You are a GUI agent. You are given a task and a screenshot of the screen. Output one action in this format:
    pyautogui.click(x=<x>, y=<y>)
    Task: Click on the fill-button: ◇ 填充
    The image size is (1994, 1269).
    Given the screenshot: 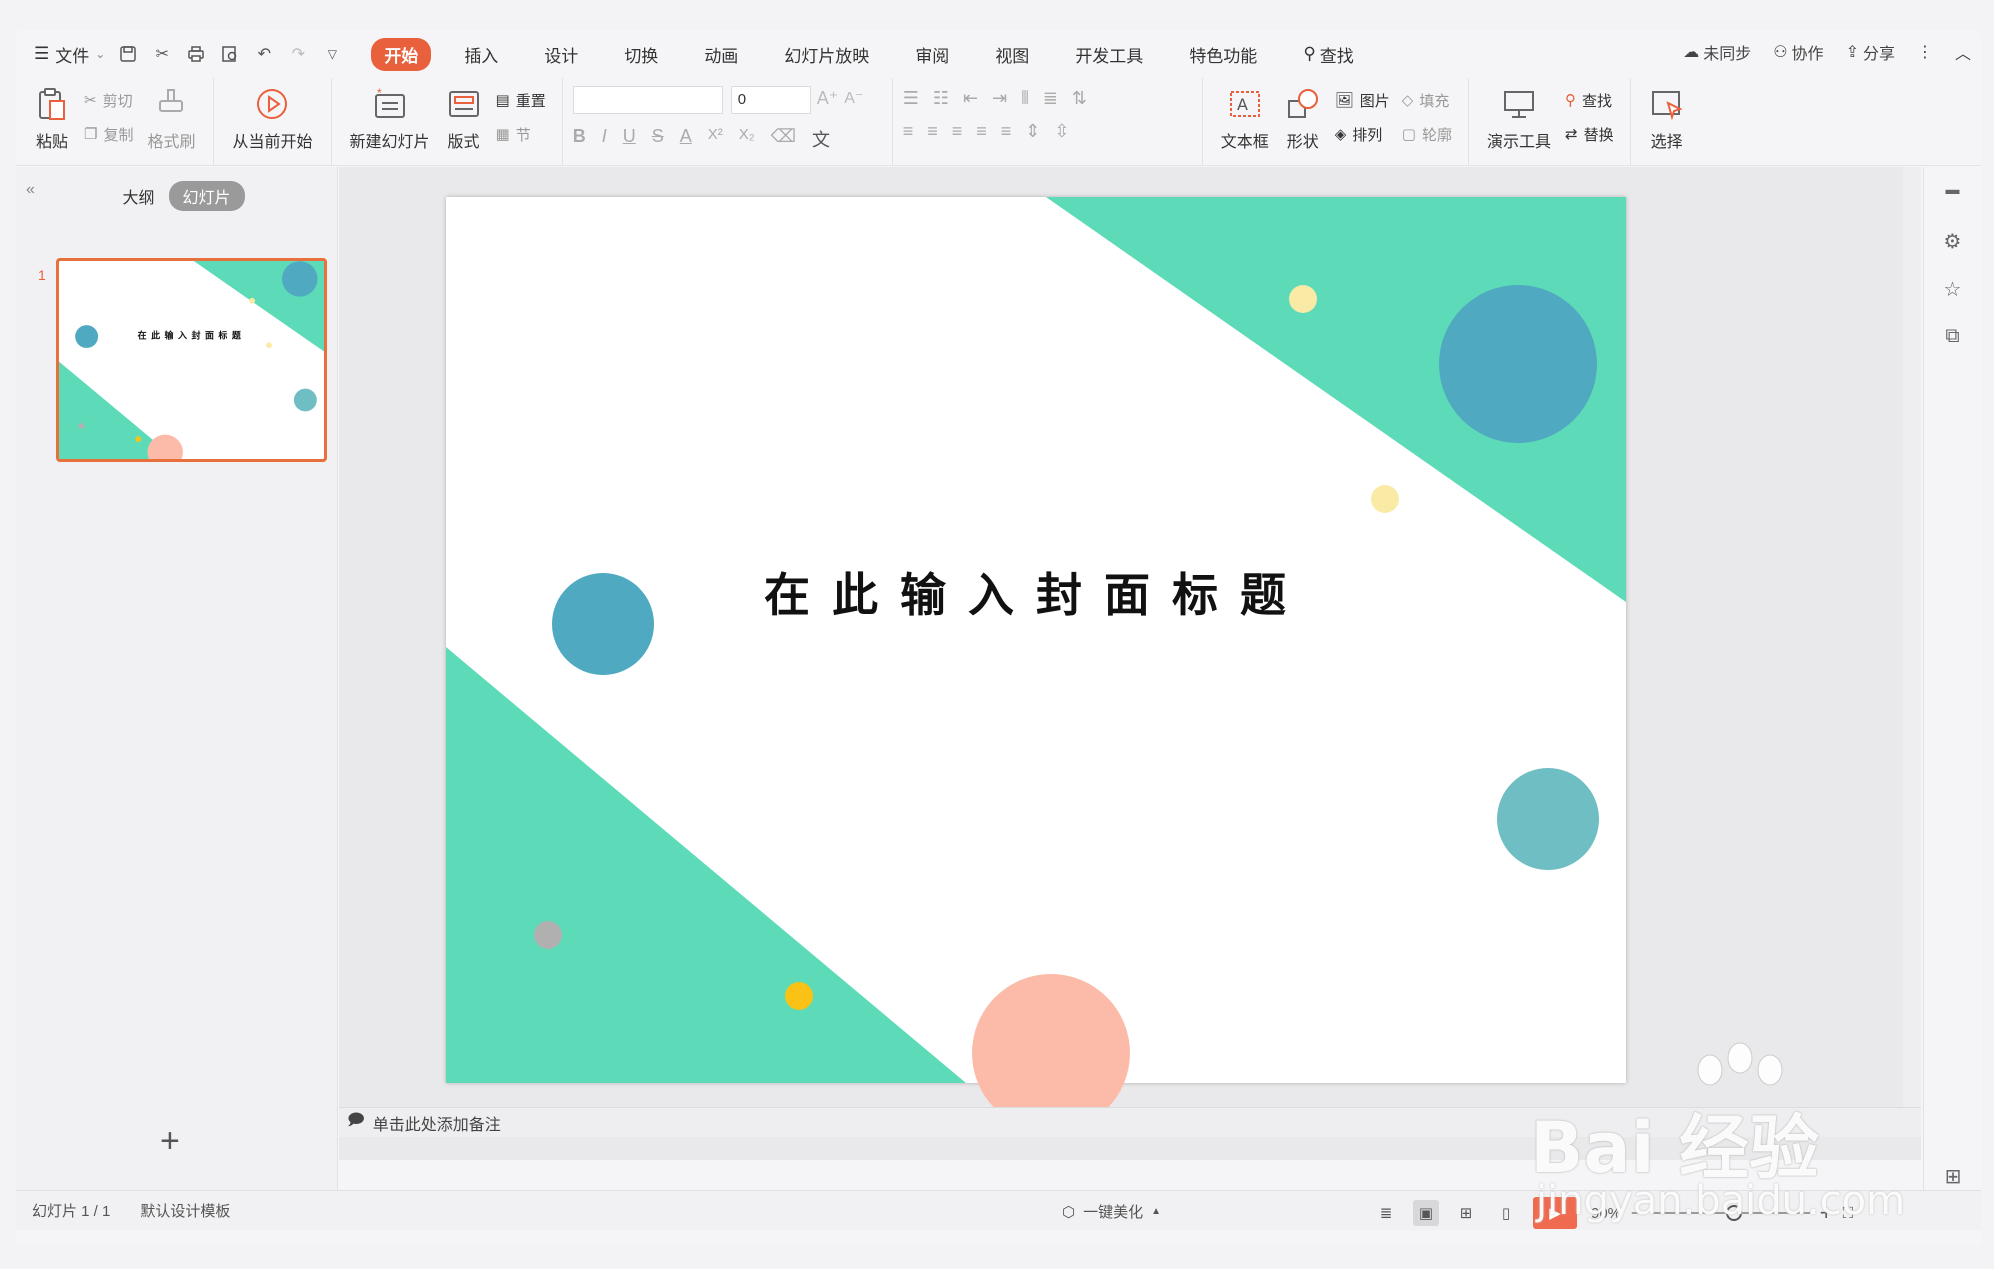 What is the action you would take?
    pyautogui.click(x=1427, y=100)
    